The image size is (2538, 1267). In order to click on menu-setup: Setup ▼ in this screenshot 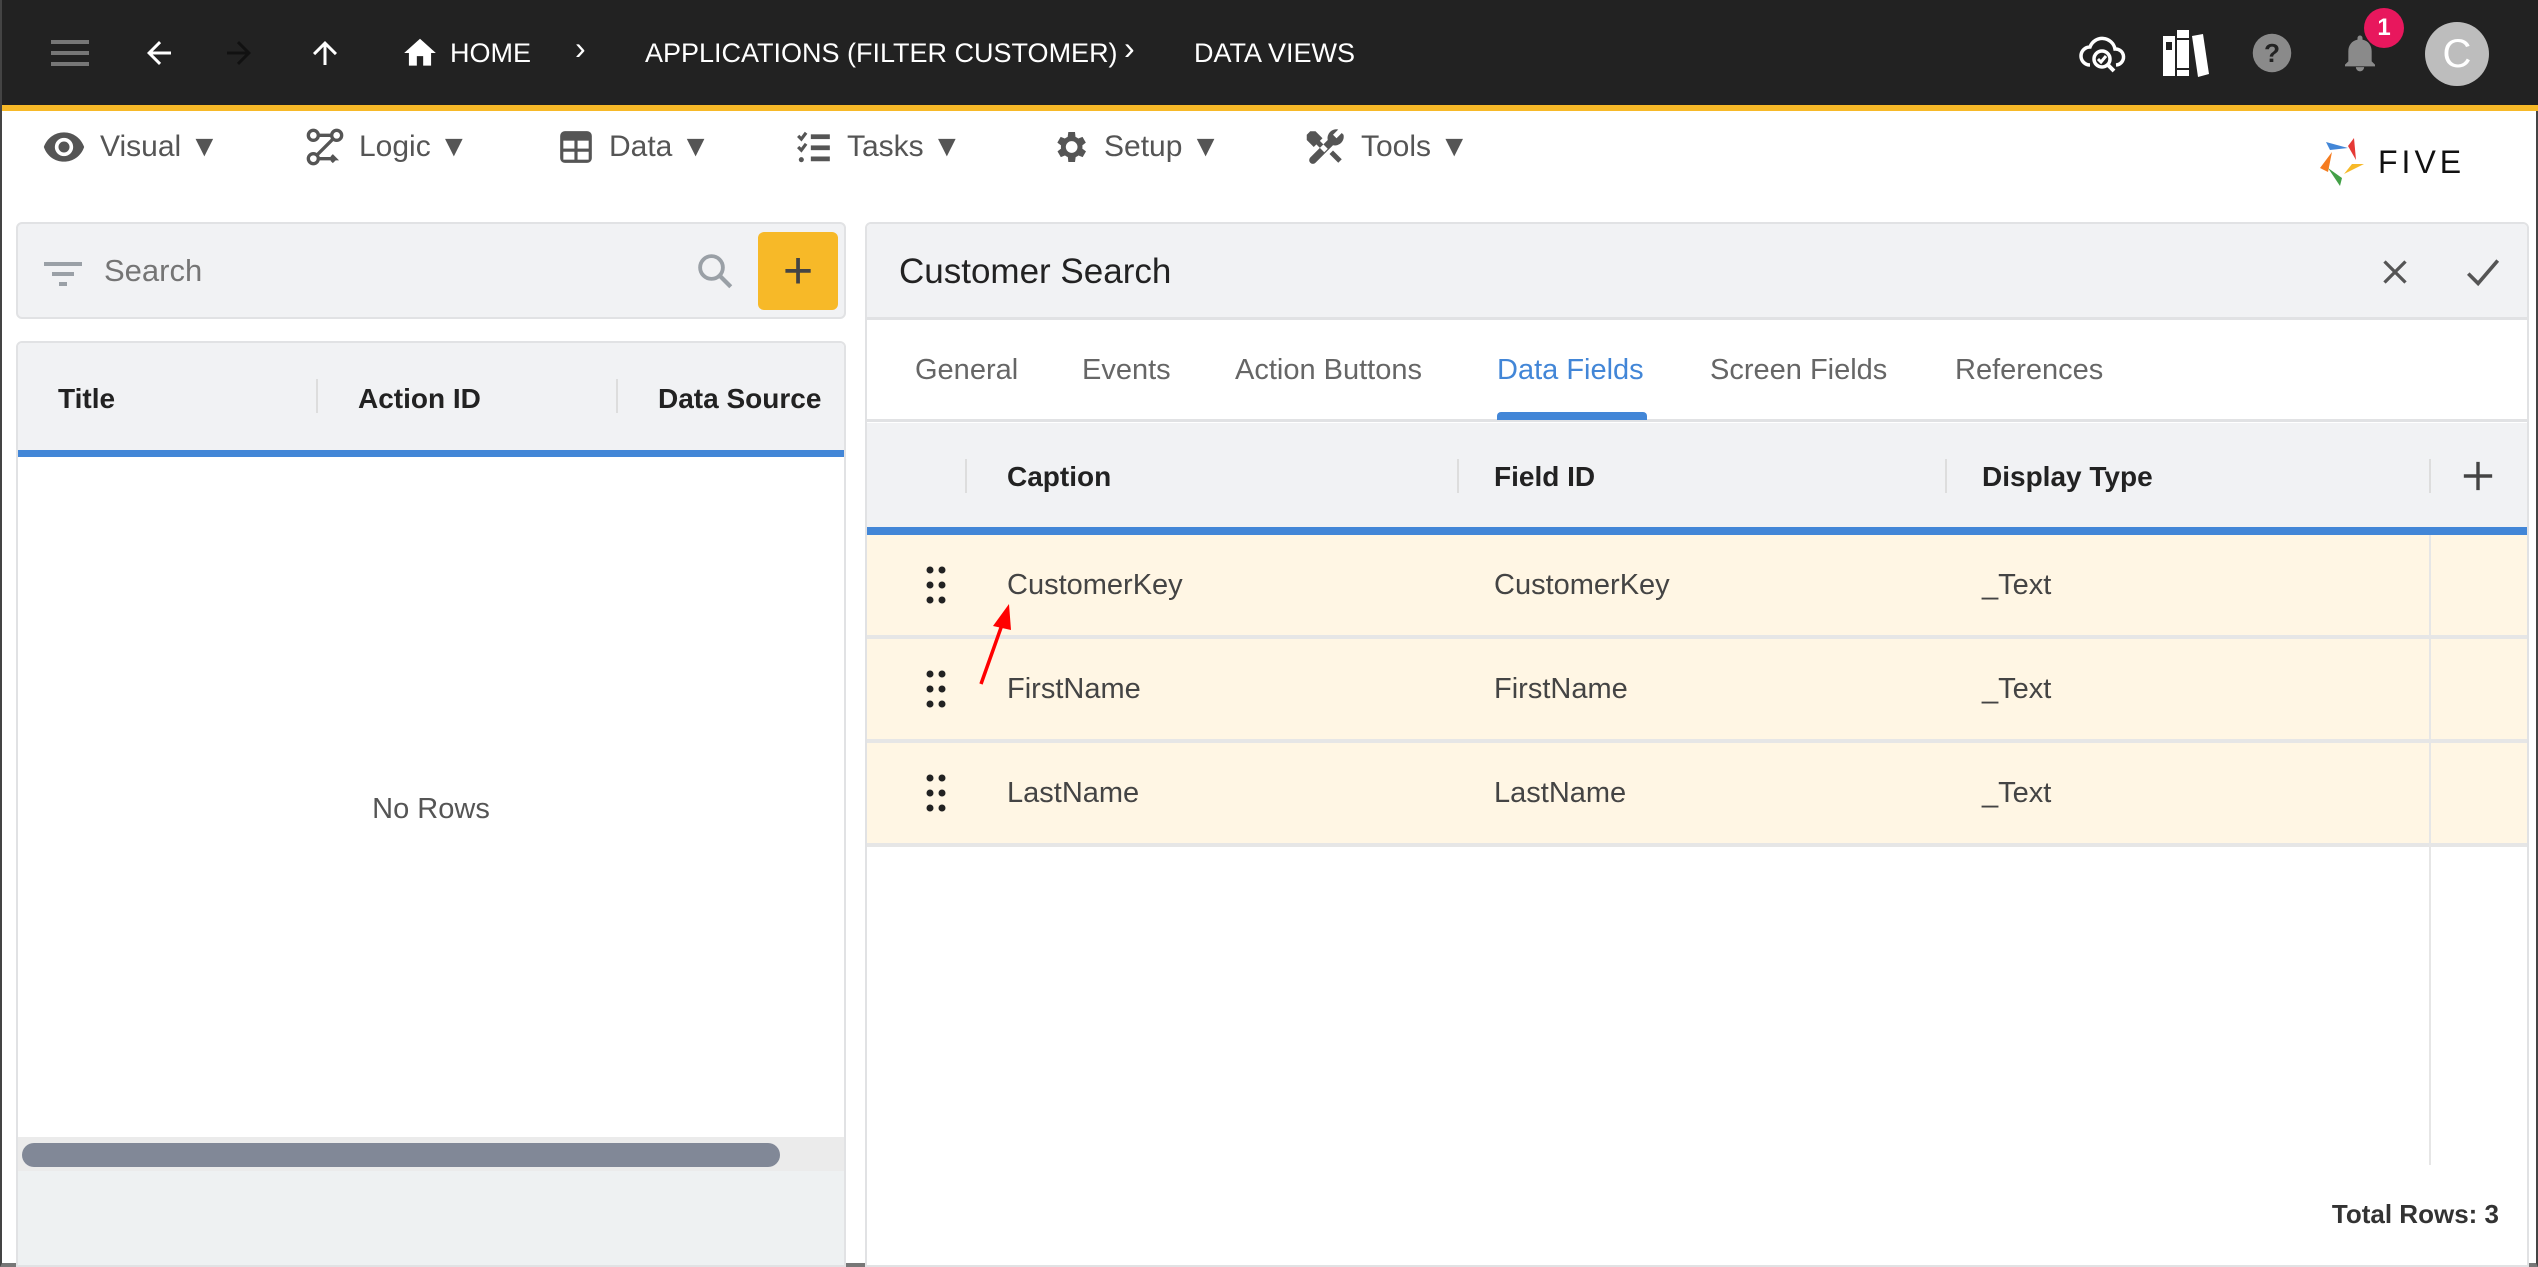, I will do `click(1135, 147)`.